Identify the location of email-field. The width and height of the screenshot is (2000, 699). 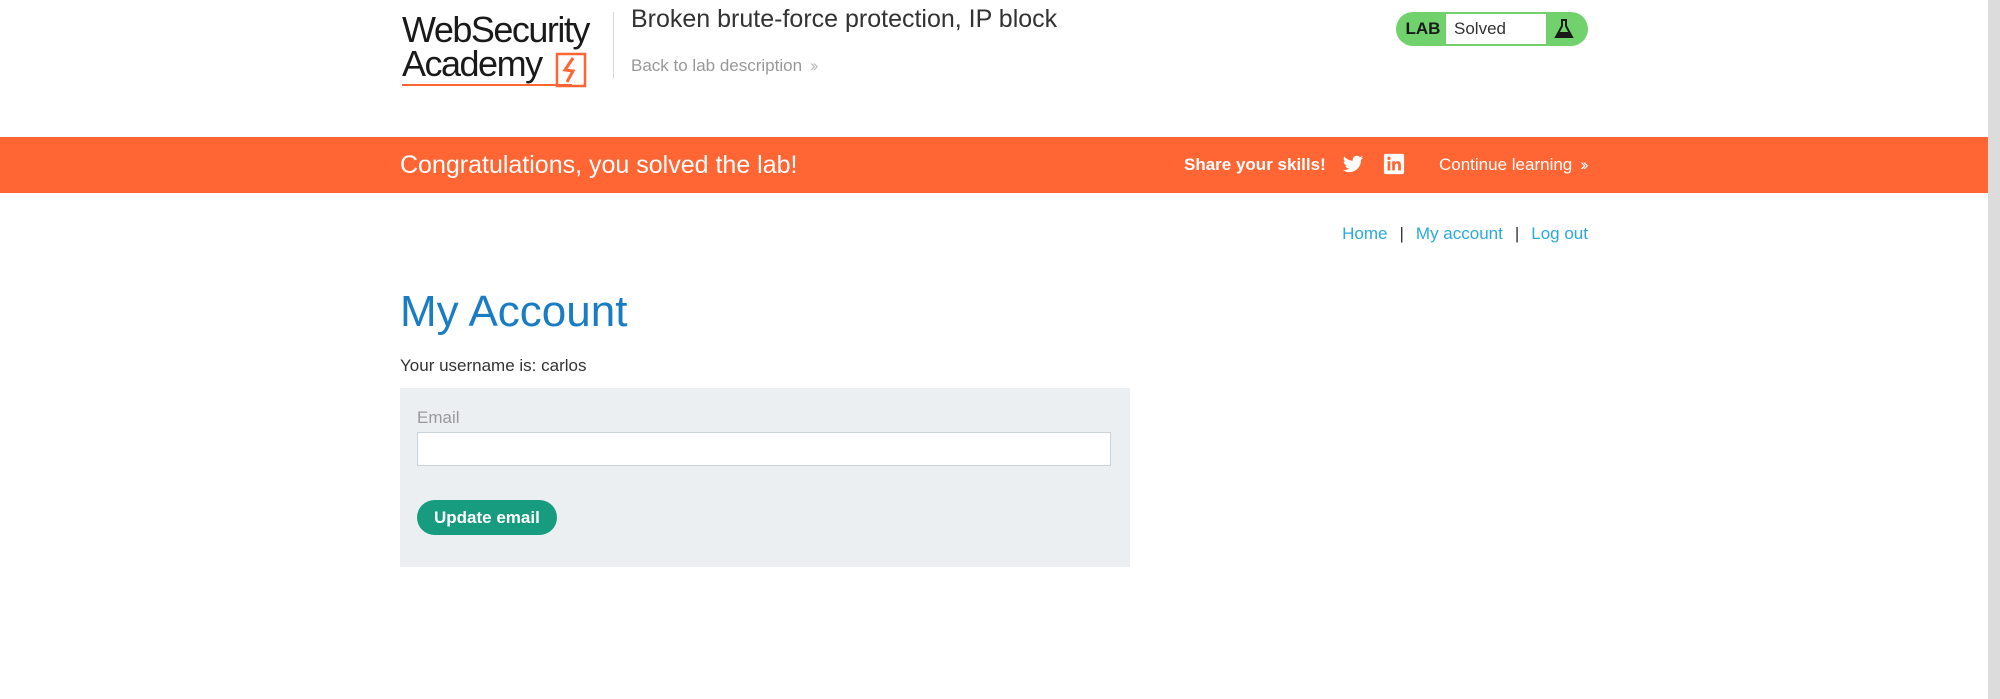
(764, 449).